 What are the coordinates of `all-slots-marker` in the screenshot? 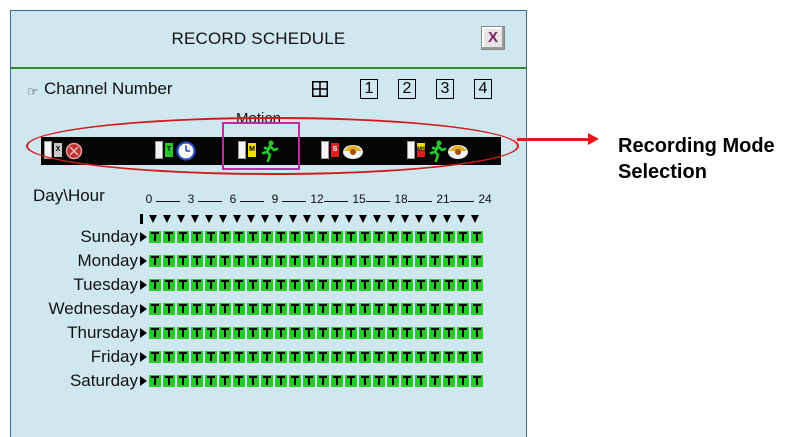 It's located at (141, 219).